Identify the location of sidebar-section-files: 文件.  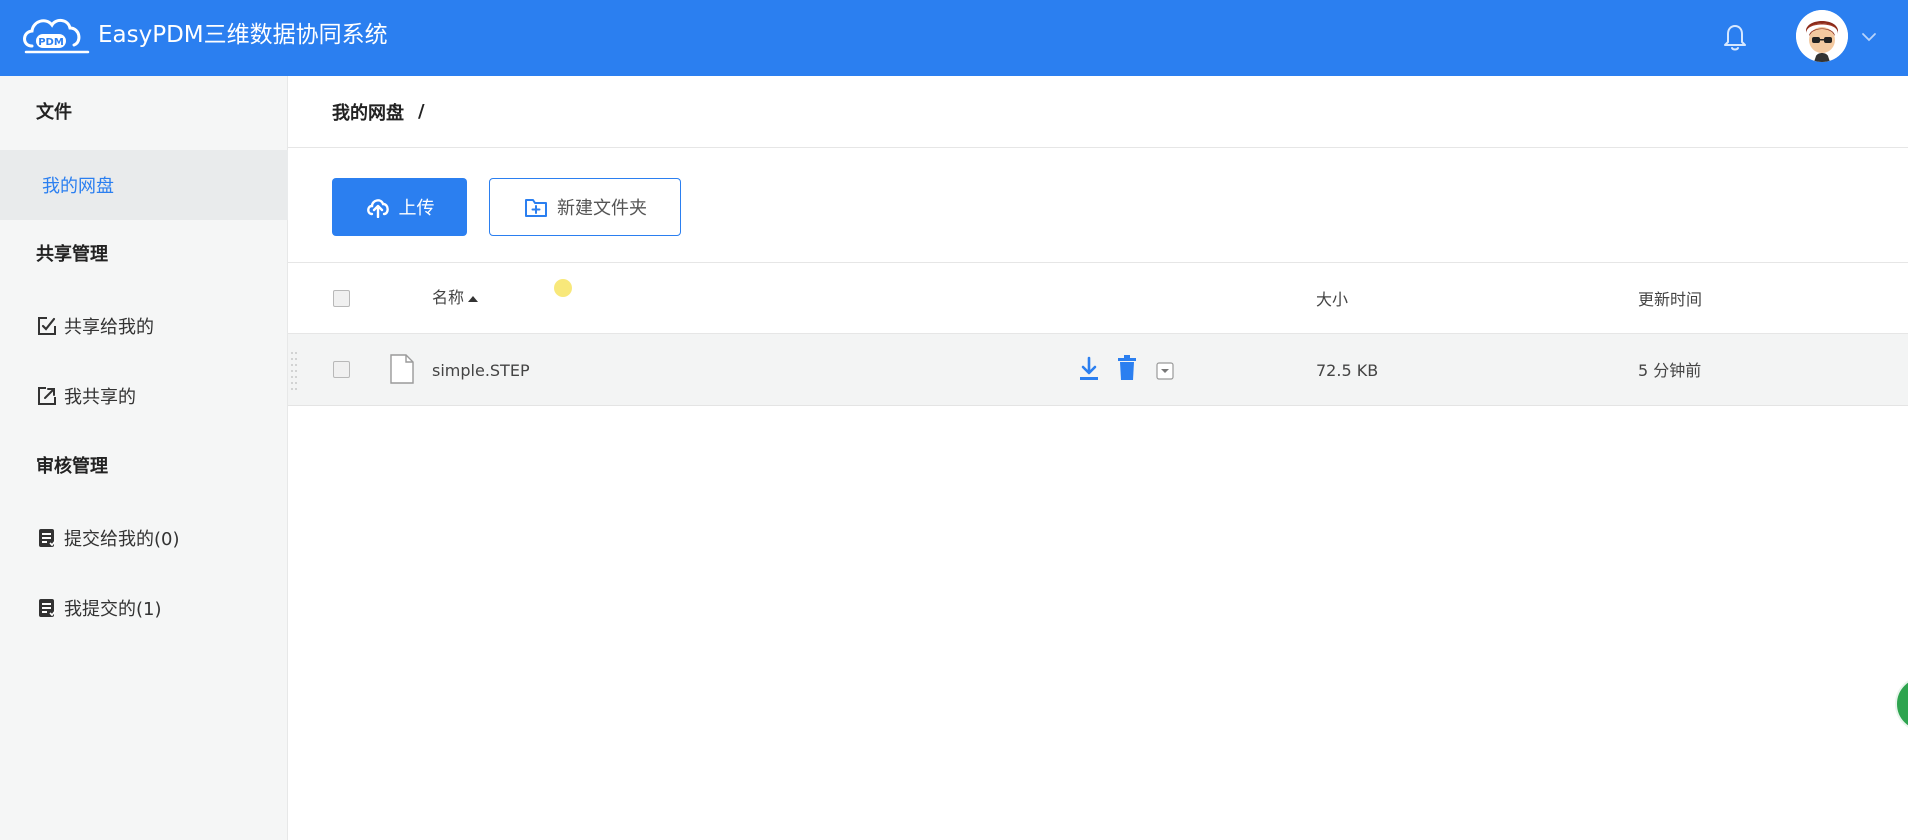
(54, 112).